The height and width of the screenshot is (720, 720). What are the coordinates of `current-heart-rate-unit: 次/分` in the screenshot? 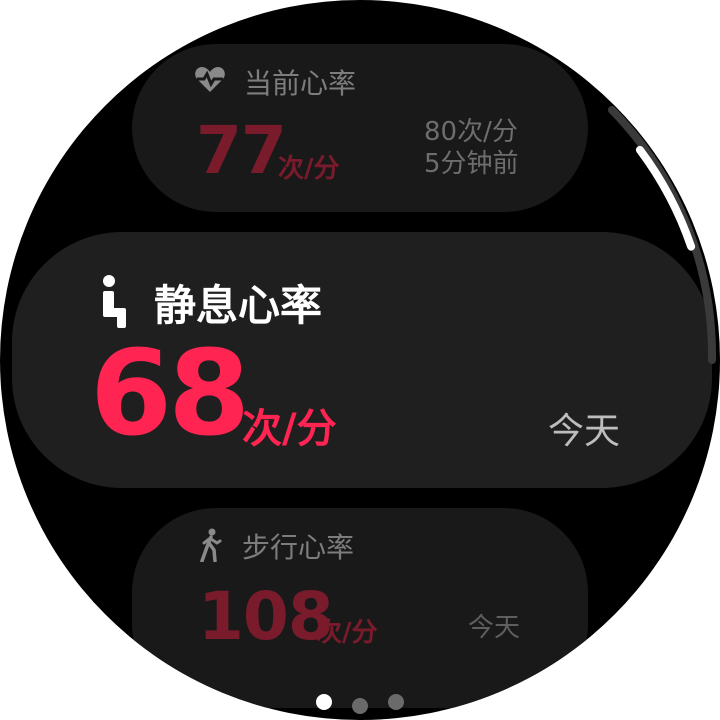 It's located at (309, 169).